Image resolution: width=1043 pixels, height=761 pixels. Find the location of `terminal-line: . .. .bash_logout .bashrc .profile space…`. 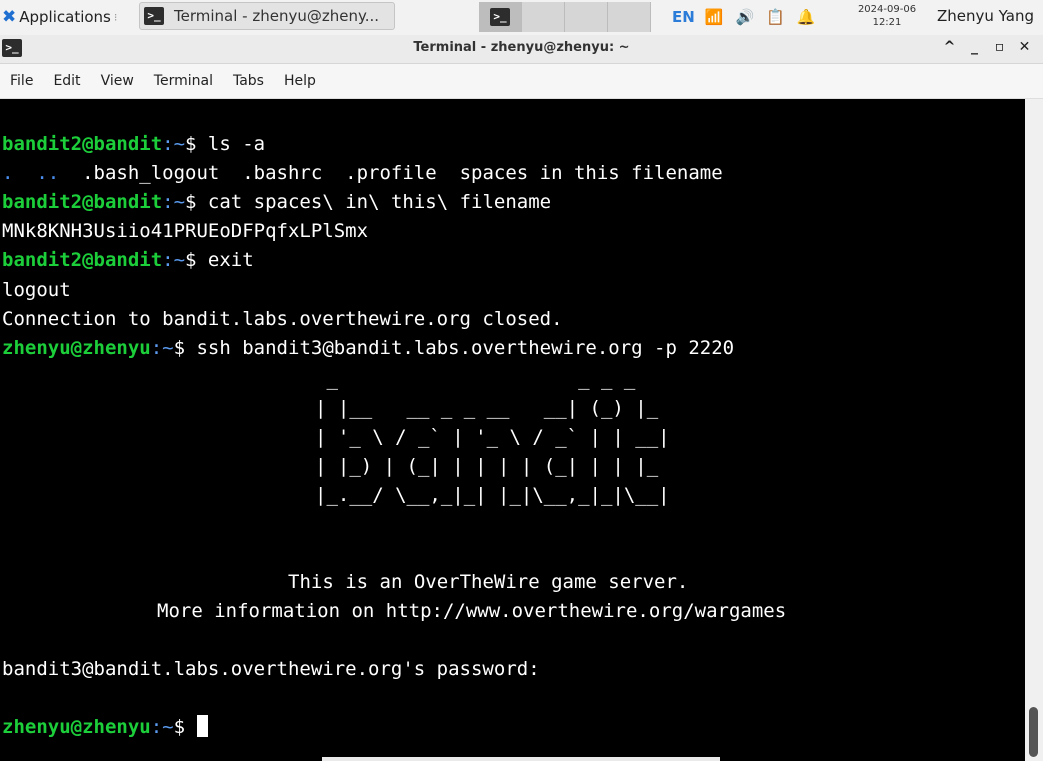

terminal-line: . .. .bash_logout .bashrc .profile space… is located at coordinates (362, 173).